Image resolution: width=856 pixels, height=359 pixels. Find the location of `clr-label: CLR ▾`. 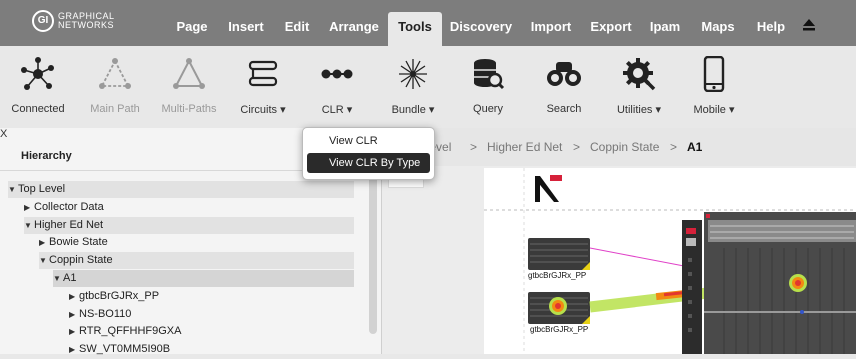

clr-label: CLR ▾ is located at coordinates (337, 110).